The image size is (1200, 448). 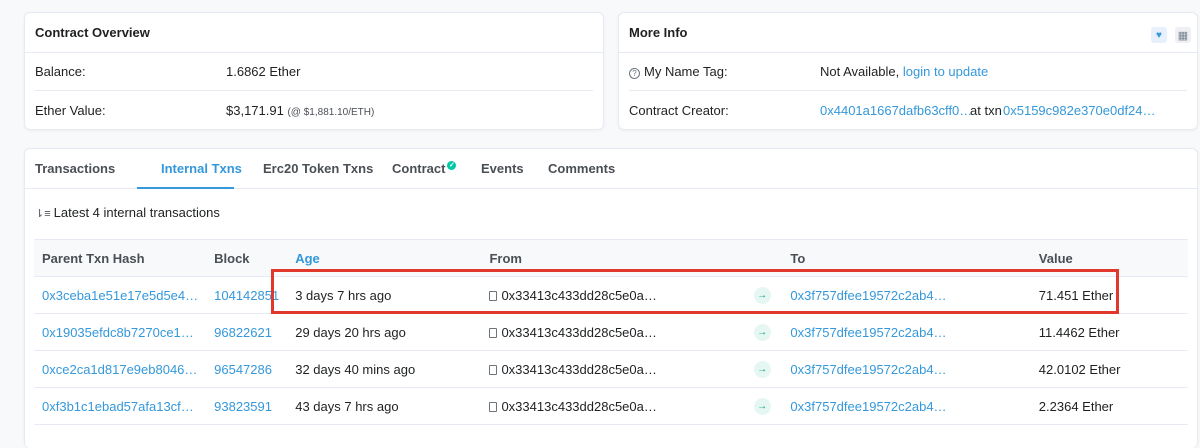 I want to click on age-cell: 43 days 7 hrs ago, so click(x=384, y=406).